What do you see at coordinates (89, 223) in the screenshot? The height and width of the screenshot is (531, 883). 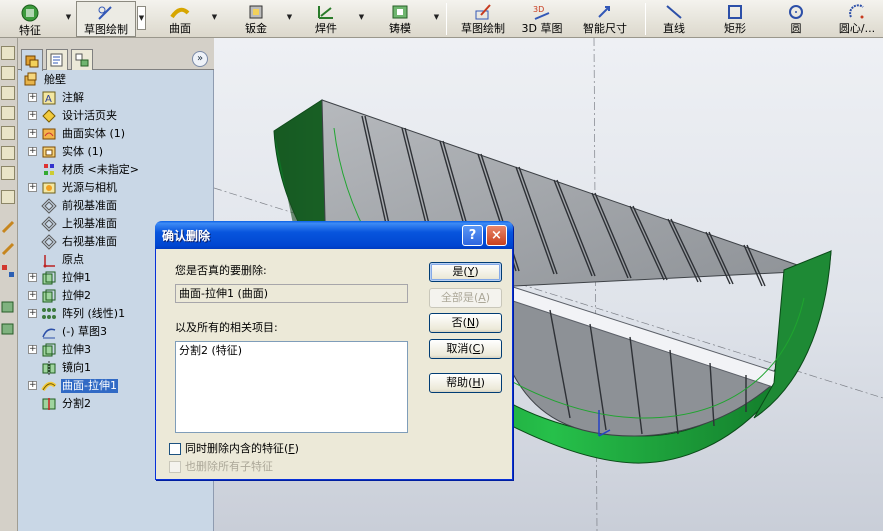 I see `tree-item-label: 上视基准面` at bounding box center [89, 223].